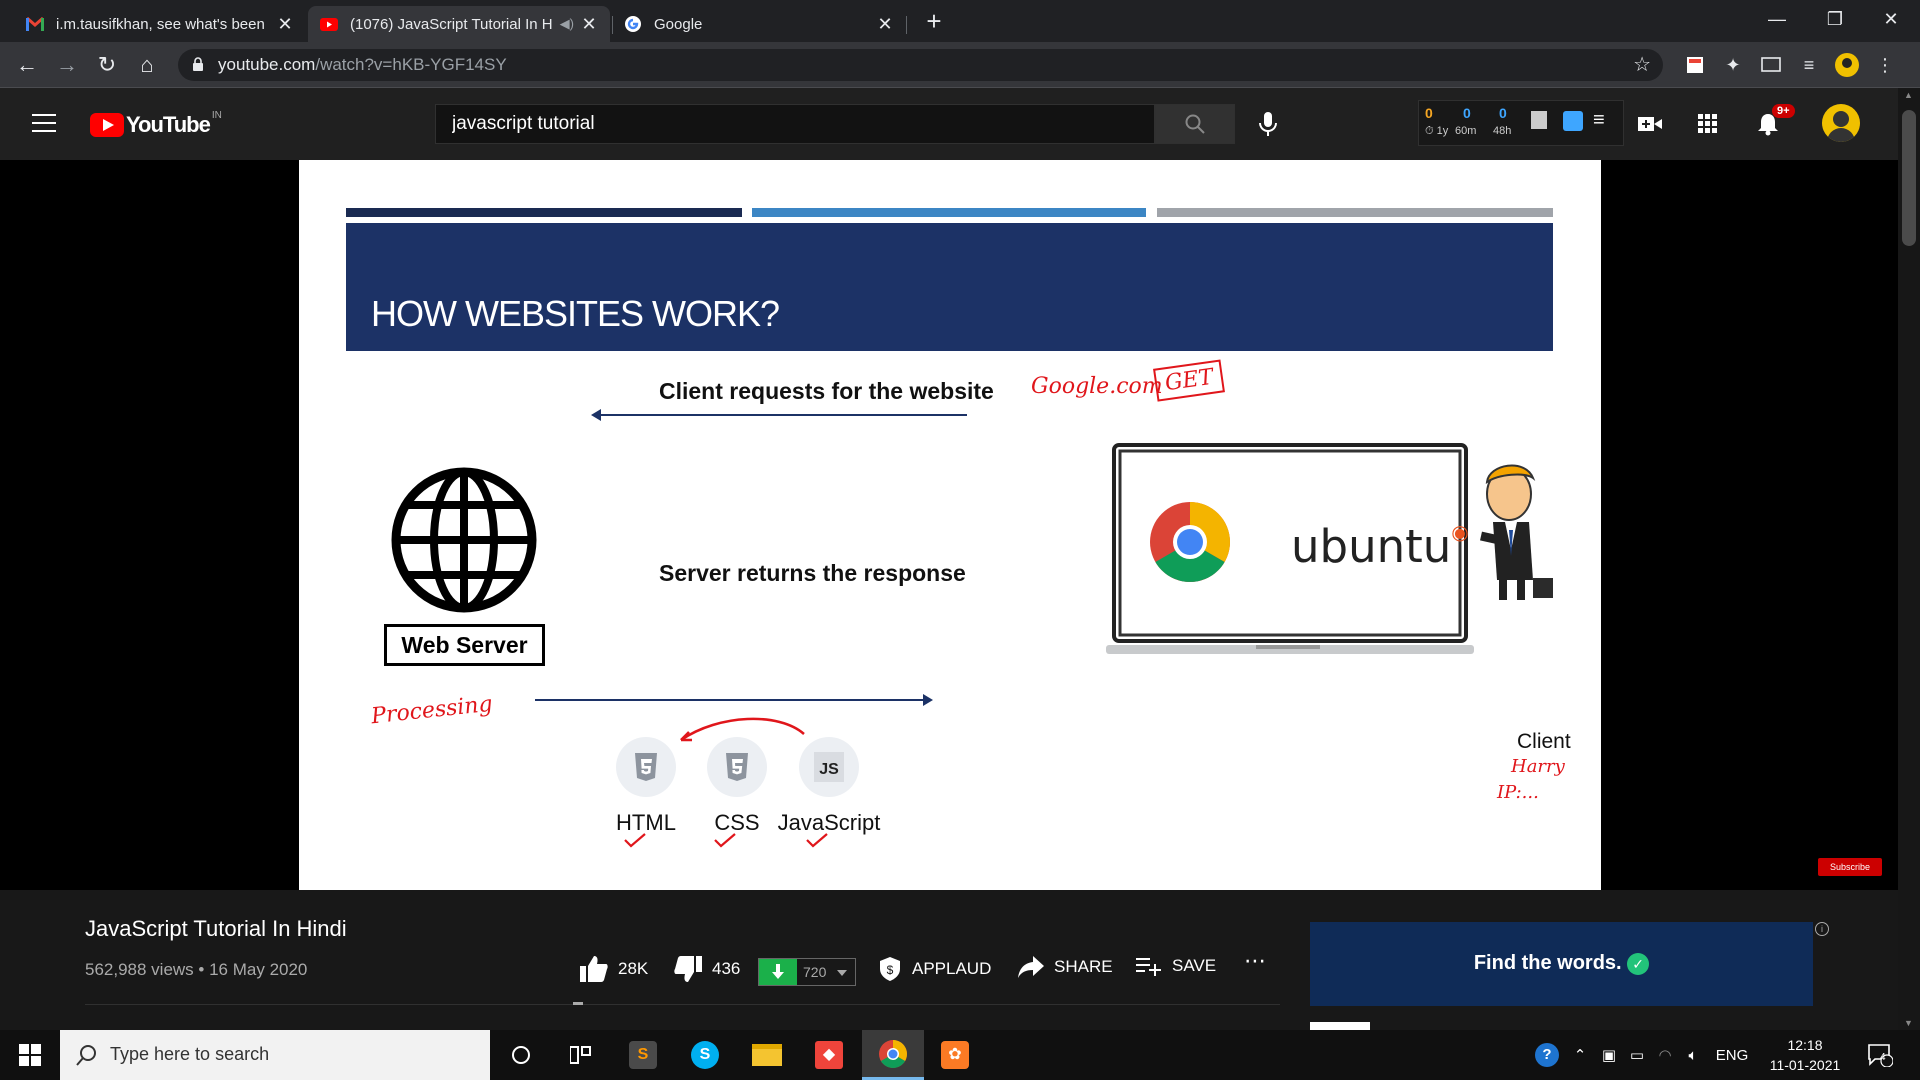 The height and width of the screenshot is (1080, 1920). What do you see at coordinates (920, 65) in the screenshot?
I see `address-bar: youtube.com/watch?v=hKB-YGF14SY ☆` at bounding box center [920, 65].